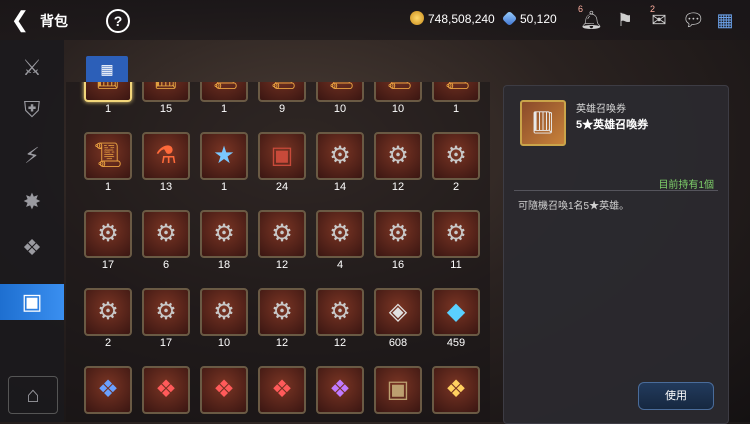 Image resolution: width=750 pixels, height=424 pixels. I want to click on divider, so click(616, 190).